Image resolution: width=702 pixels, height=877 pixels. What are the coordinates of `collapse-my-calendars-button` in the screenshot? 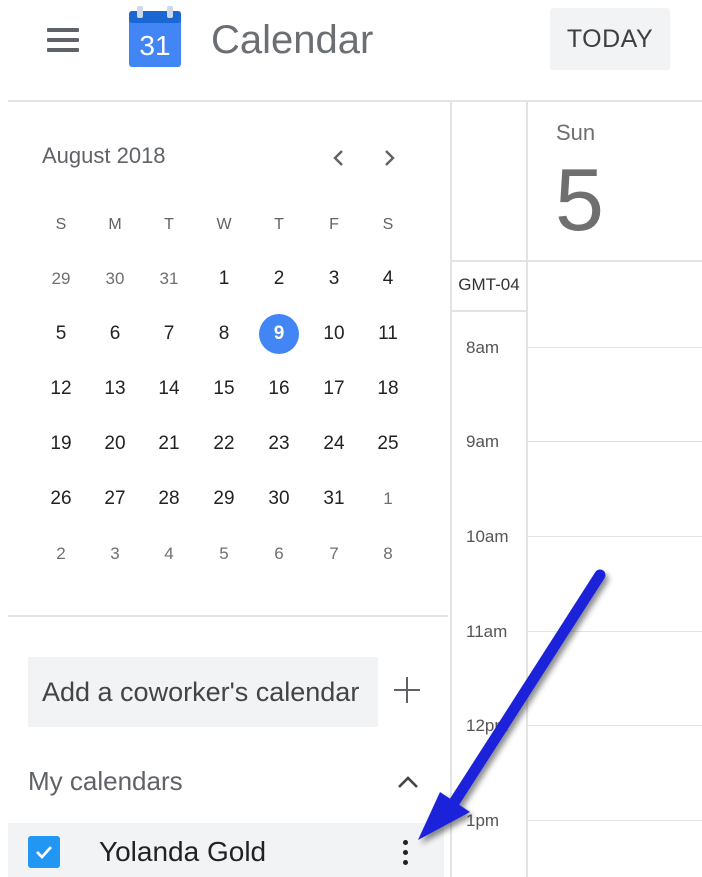 It's located at (408, 782).